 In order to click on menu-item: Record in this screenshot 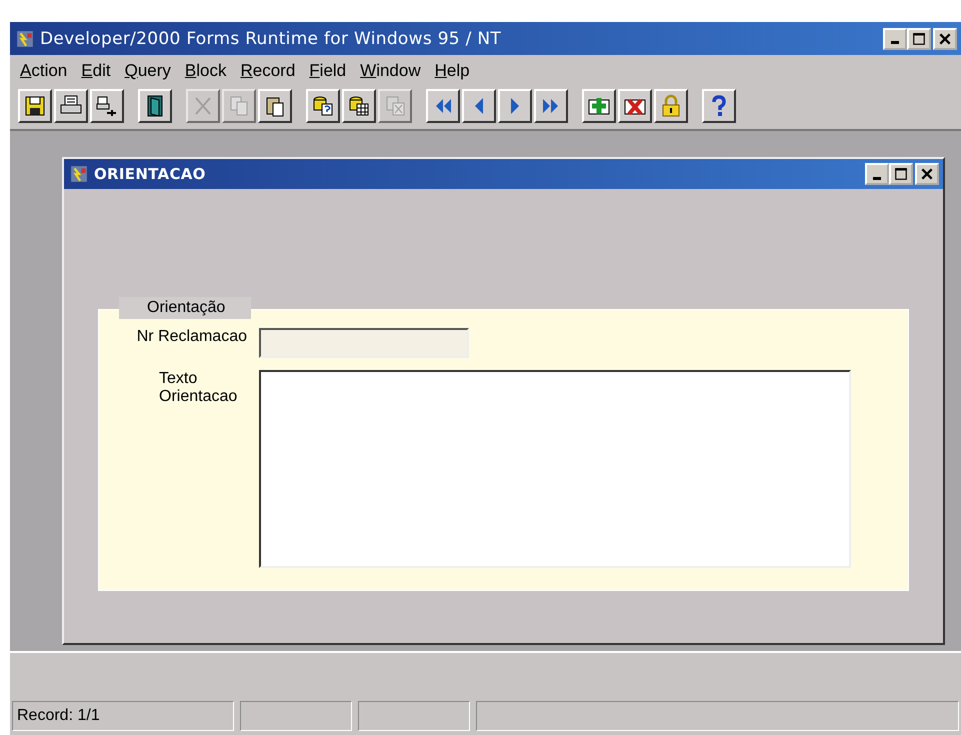, I will do `click(268, 71)`.